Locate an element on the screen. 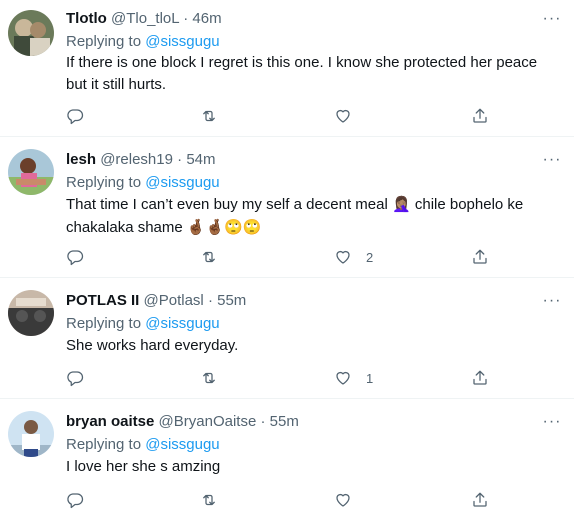  user-handle: @relesh19 is located at coordinates (136, 159).